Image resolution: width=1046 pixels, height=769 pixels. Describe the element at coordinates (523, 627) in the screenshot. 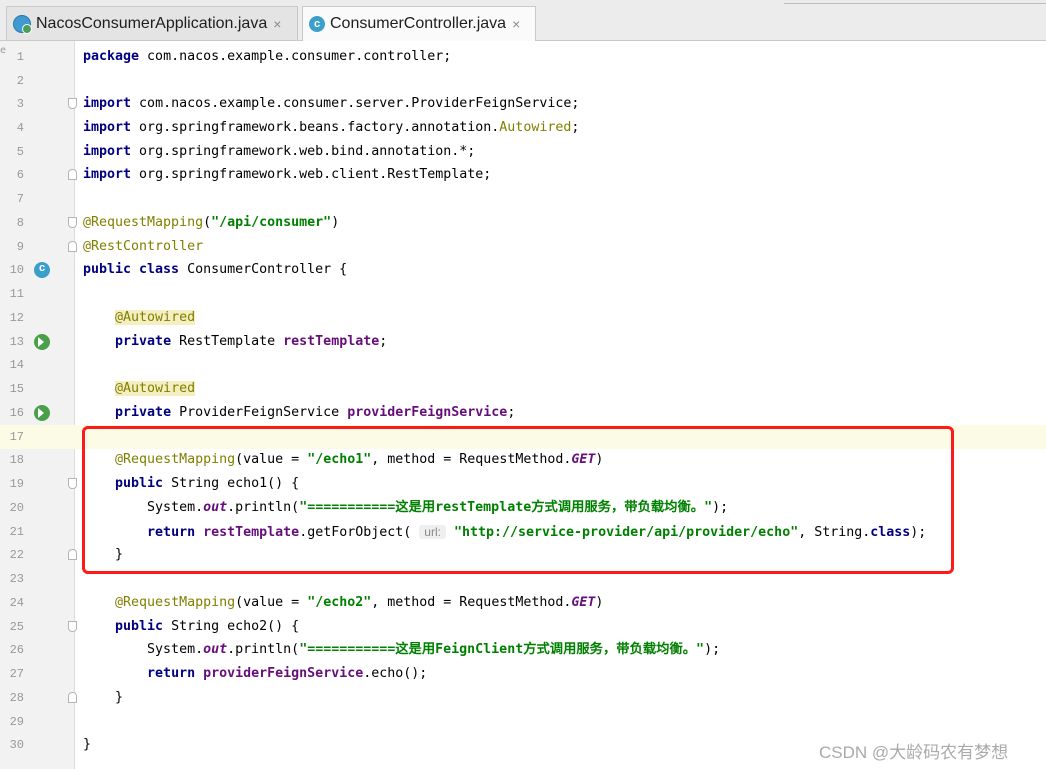

I see `code-line: 25 public String echo2() {` at that location.